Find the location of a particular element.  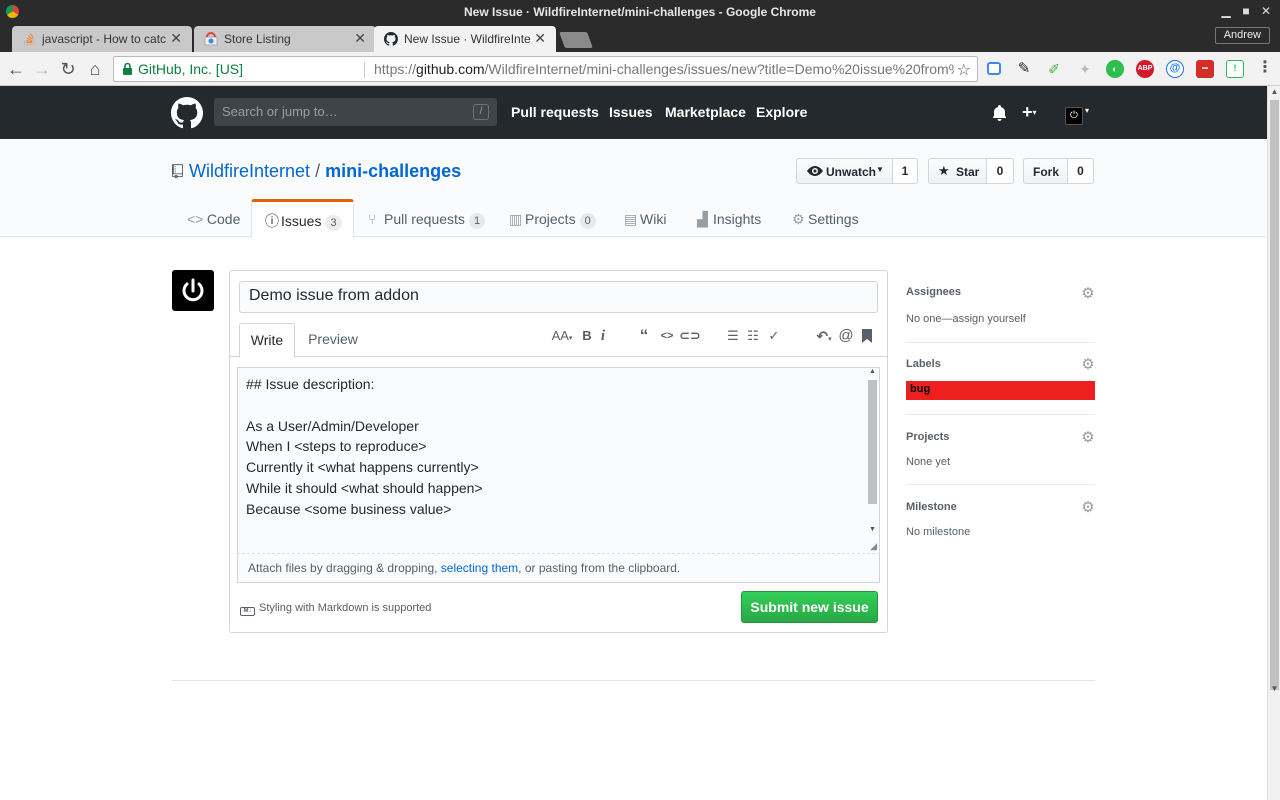

issues-counter: 3 is located at coordinates (333, 223).